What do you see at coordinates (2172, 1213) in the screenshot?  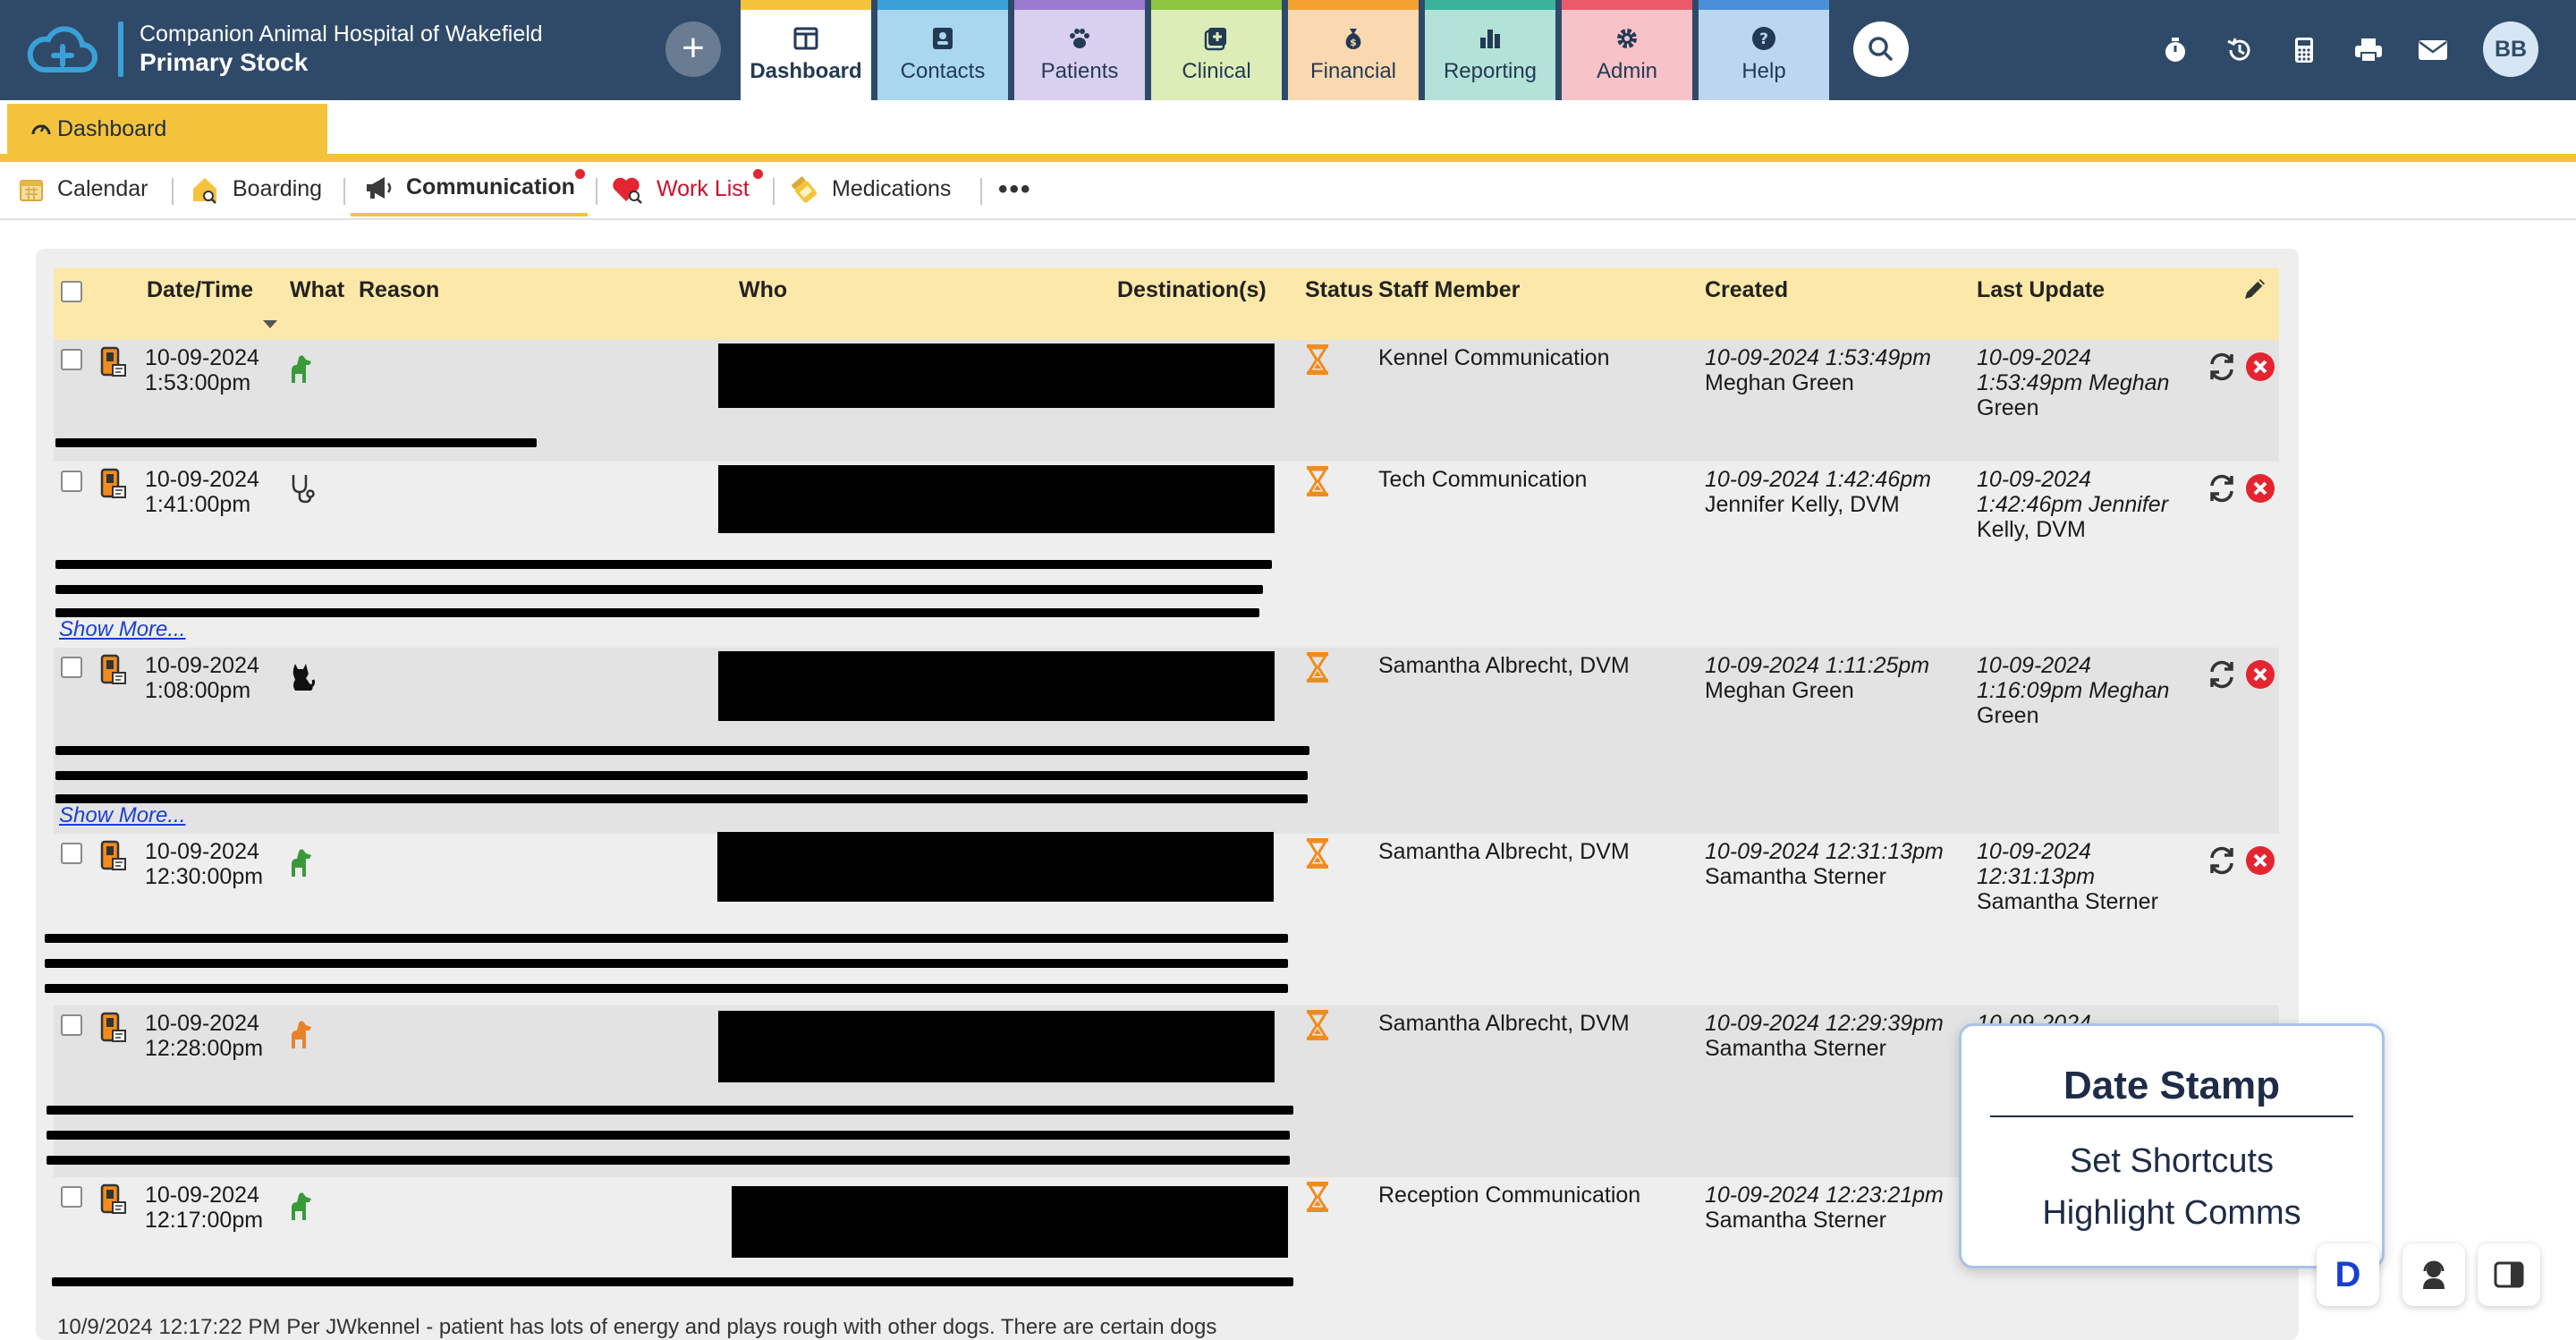 I see `highlight-comms-link: Highlight Comms` at bounding box center [2172, 1213].